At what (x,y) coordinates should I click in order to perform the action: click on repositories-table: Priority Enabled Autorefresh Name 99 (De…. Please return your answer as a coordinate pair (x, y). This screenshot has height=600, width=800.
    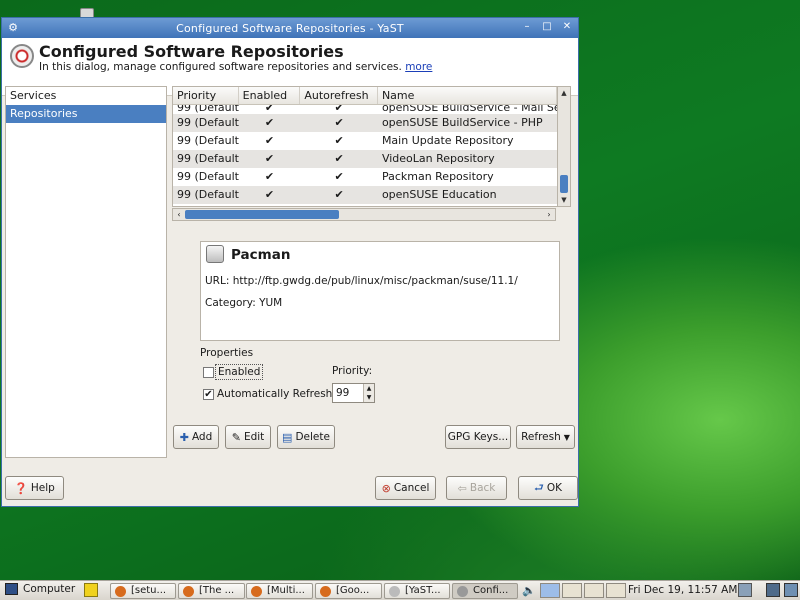
    Looking at the image, I should click on (365, 146).